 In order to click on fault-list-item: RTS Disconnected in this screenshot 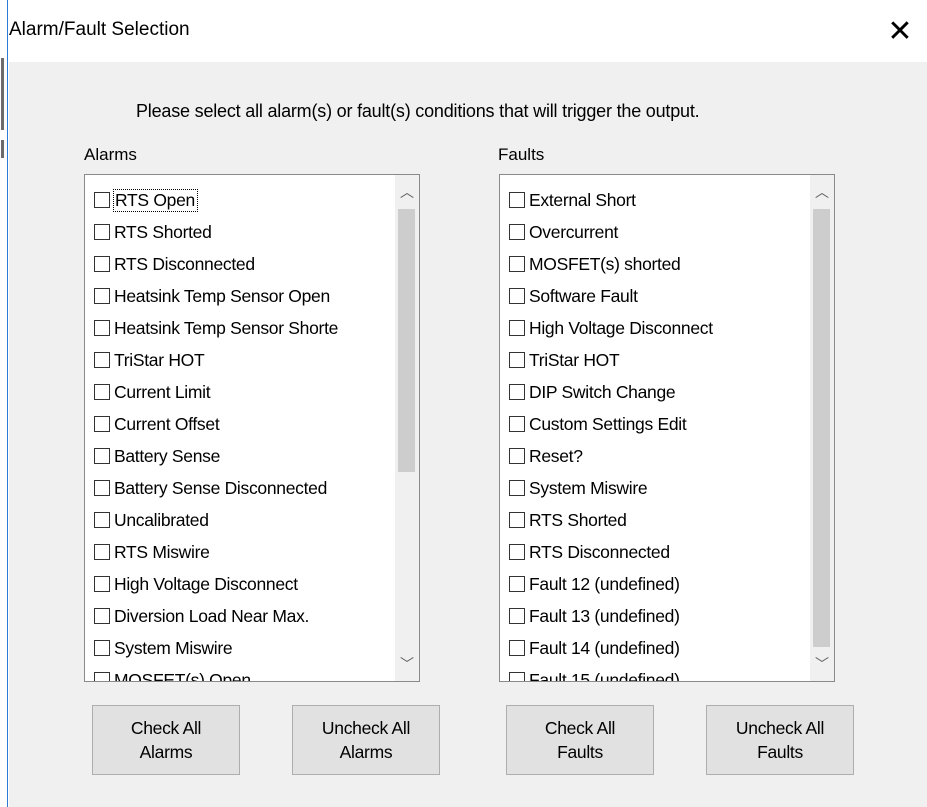, I will do `click(655, 552)`.